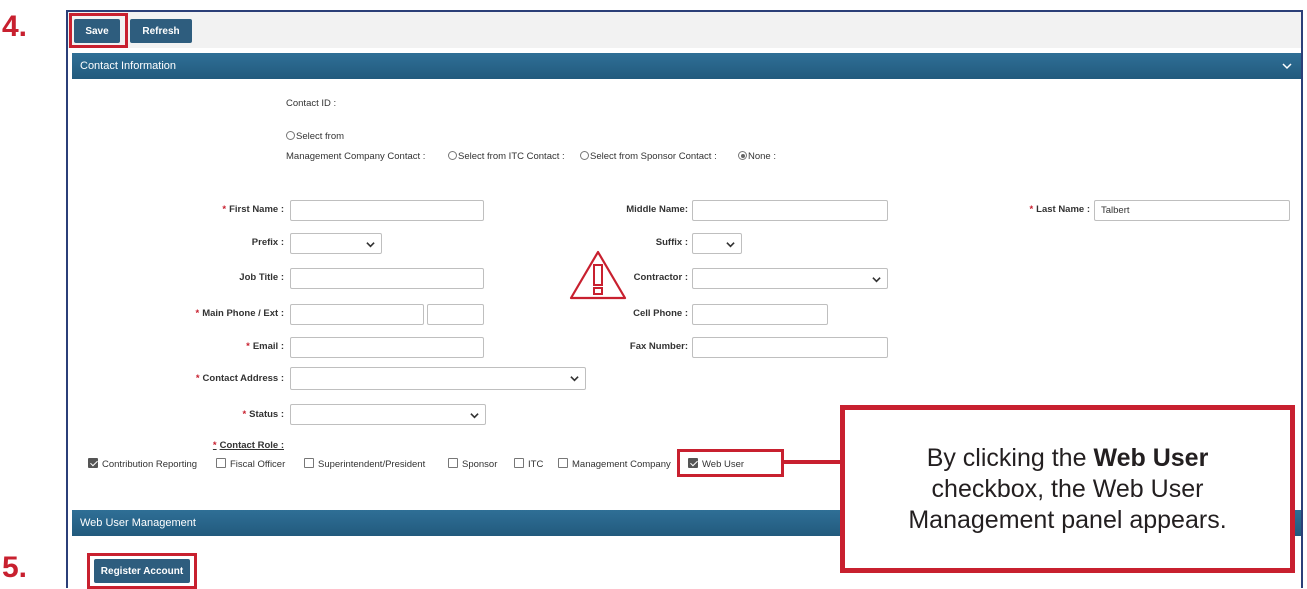 This screenshot has height=589, width=1307. Describe the element at coordinates (387, 210) in the screenshot. I see `first-name-input` at that location.